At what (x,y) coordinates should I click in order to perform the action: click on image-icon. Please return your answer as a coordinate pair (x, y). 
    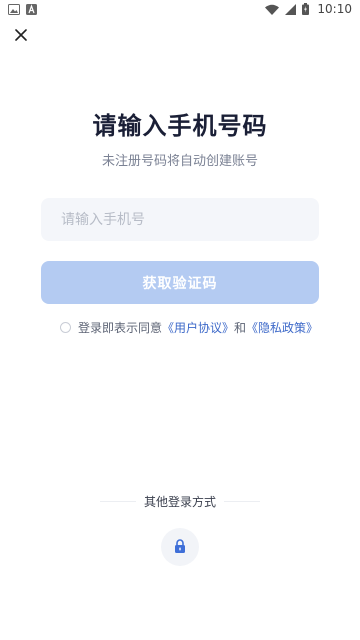
    Looking at the image, I should click on (14, 9).